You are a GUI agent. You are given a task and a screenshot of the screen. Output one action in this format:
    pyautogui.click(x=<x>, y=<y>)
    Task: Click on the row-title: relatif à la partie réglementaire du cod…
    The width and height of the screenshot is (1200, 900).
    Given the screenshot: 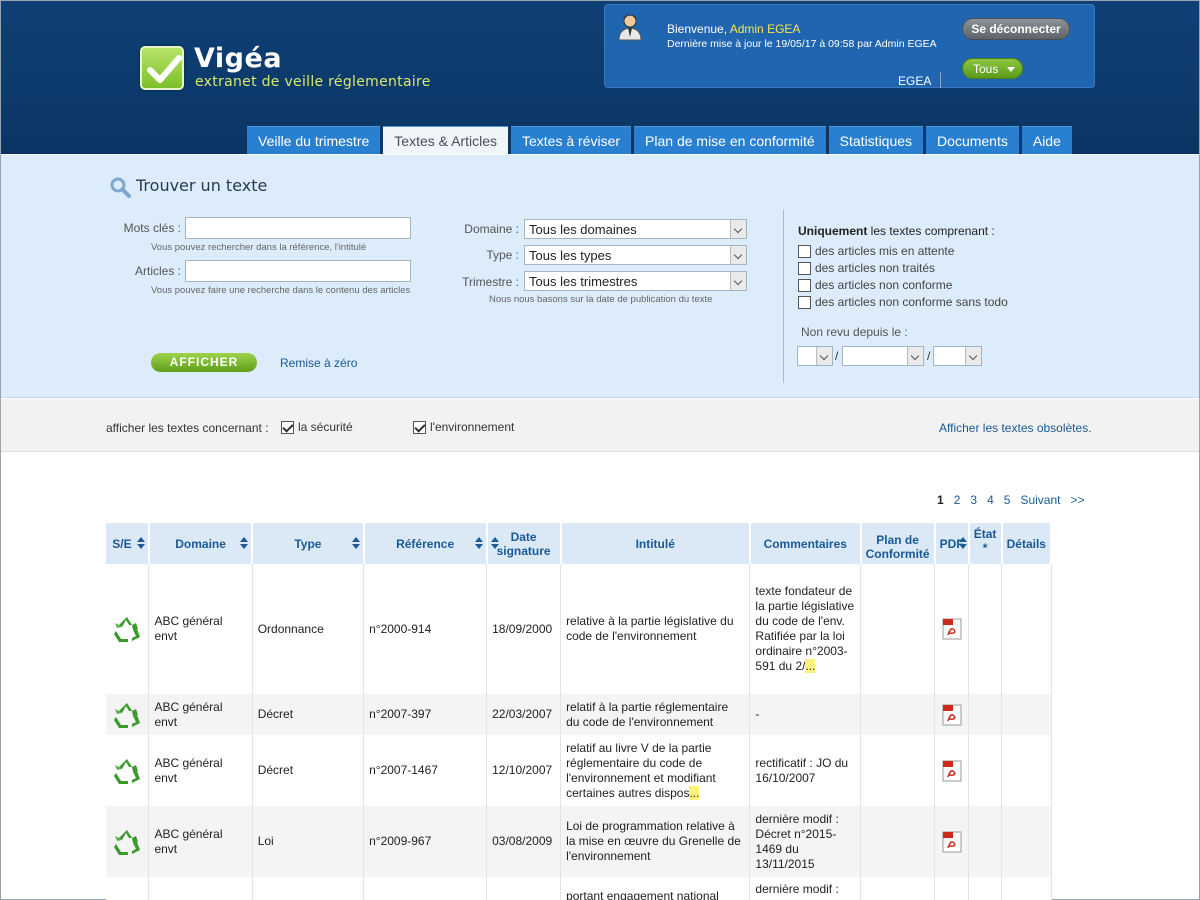 What is the action you would take?
    pyautogui.click(x=655, y=714)
    